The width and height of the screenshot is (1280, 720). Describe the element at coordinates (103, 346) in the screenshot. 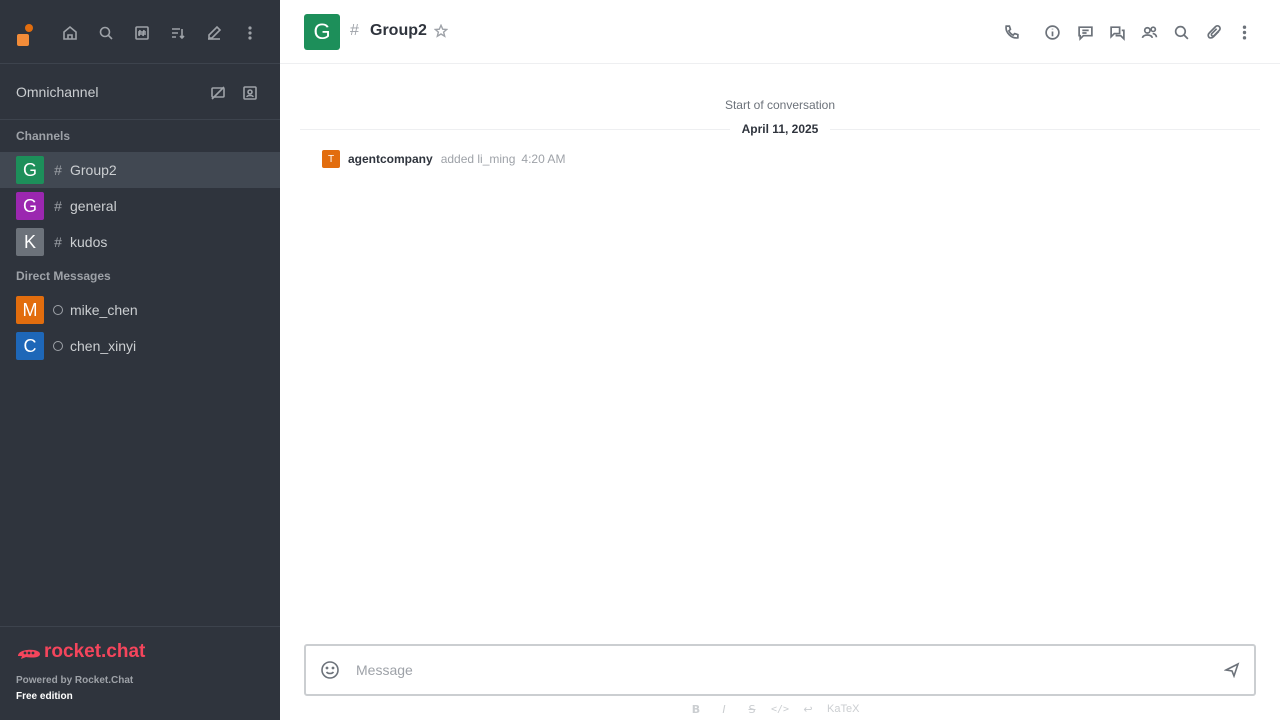

I see `user-name: chen_xinyi` at that location.